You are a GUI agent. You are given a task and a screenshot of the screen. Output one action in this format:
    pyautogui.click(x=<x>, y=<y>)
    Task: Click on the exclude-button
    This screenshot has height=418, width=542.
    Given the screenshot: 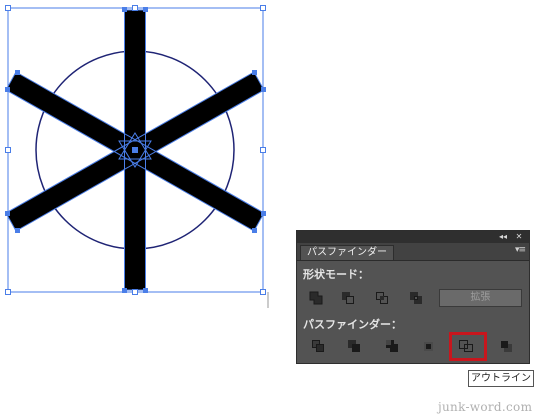 What is the action you would take?
    pyautogui.click(x=416, y=298)
    